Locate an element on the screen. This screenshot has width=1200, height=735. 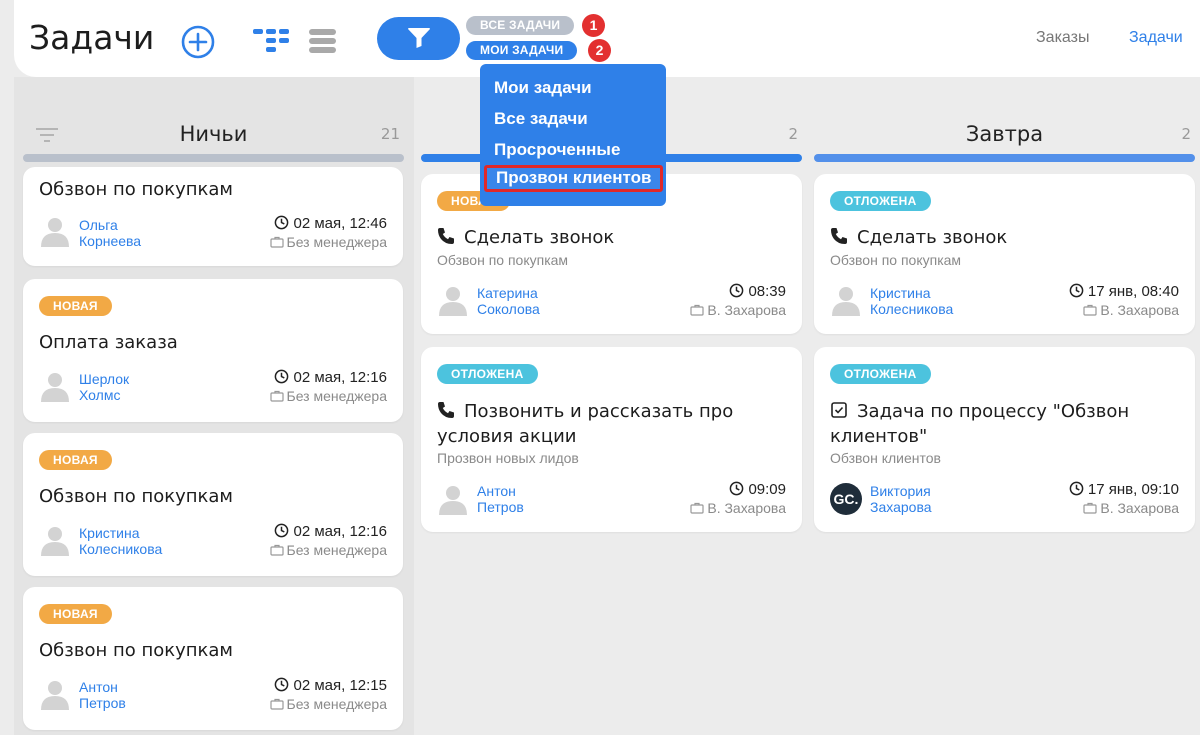
funnel-icon is located at coordinates (419, 38).